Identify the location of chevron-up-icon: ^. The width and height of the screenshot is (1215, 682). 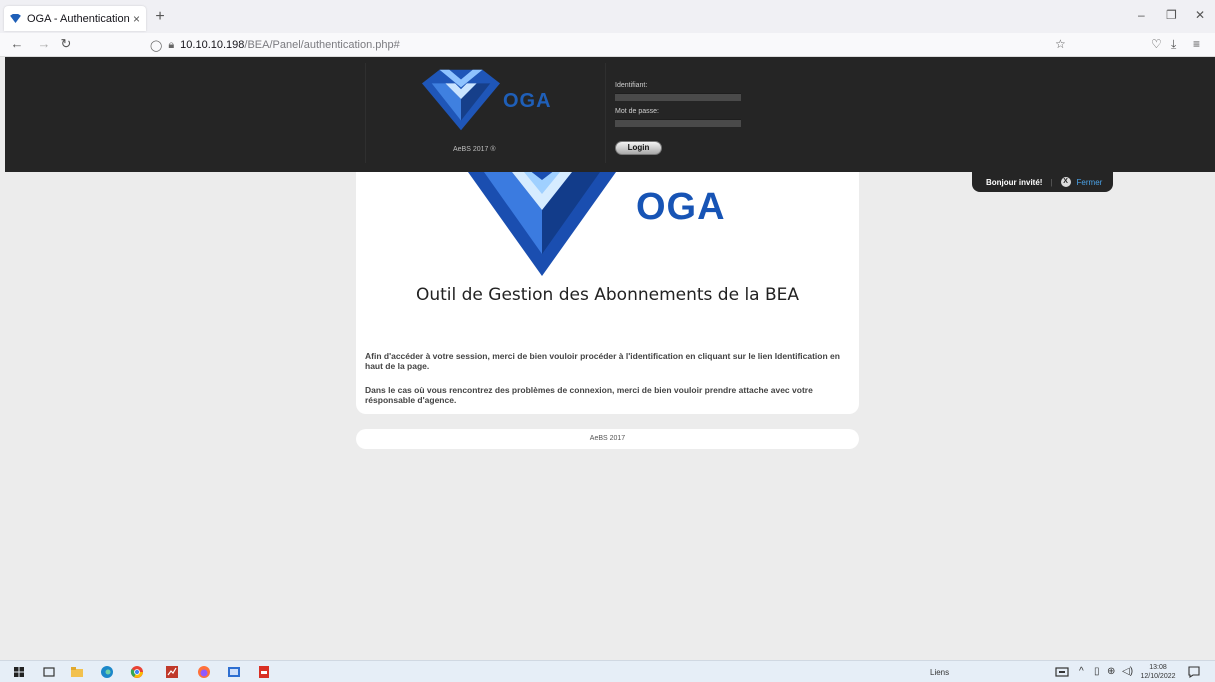
(1081, 671).